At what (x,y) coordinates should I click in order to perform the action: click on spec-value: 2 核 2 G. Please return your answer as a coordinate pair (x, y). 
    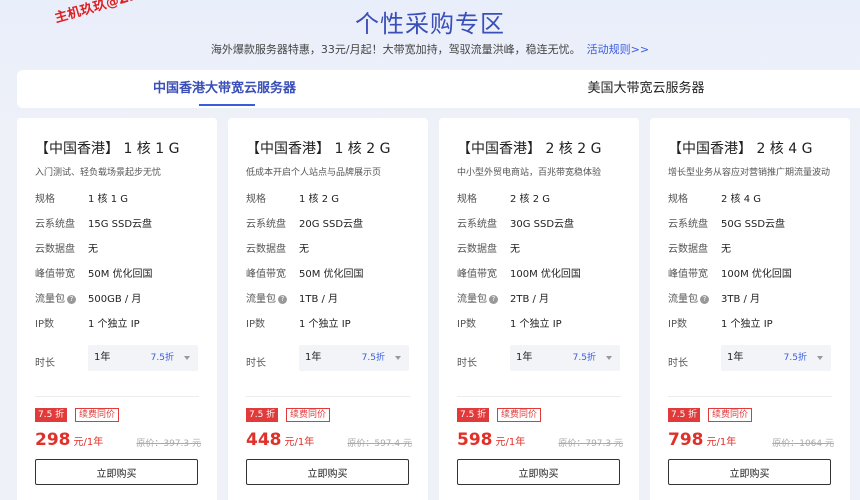
    Looking at the image, I should click on (530, 199).